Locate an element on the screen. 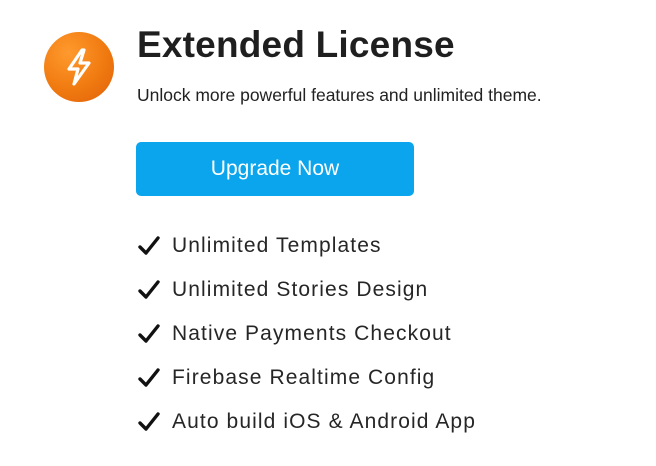 The width and height of the screenshot is (656, 466). feature-item: Unlimited Stories Design is located at coordinates (306, 290).